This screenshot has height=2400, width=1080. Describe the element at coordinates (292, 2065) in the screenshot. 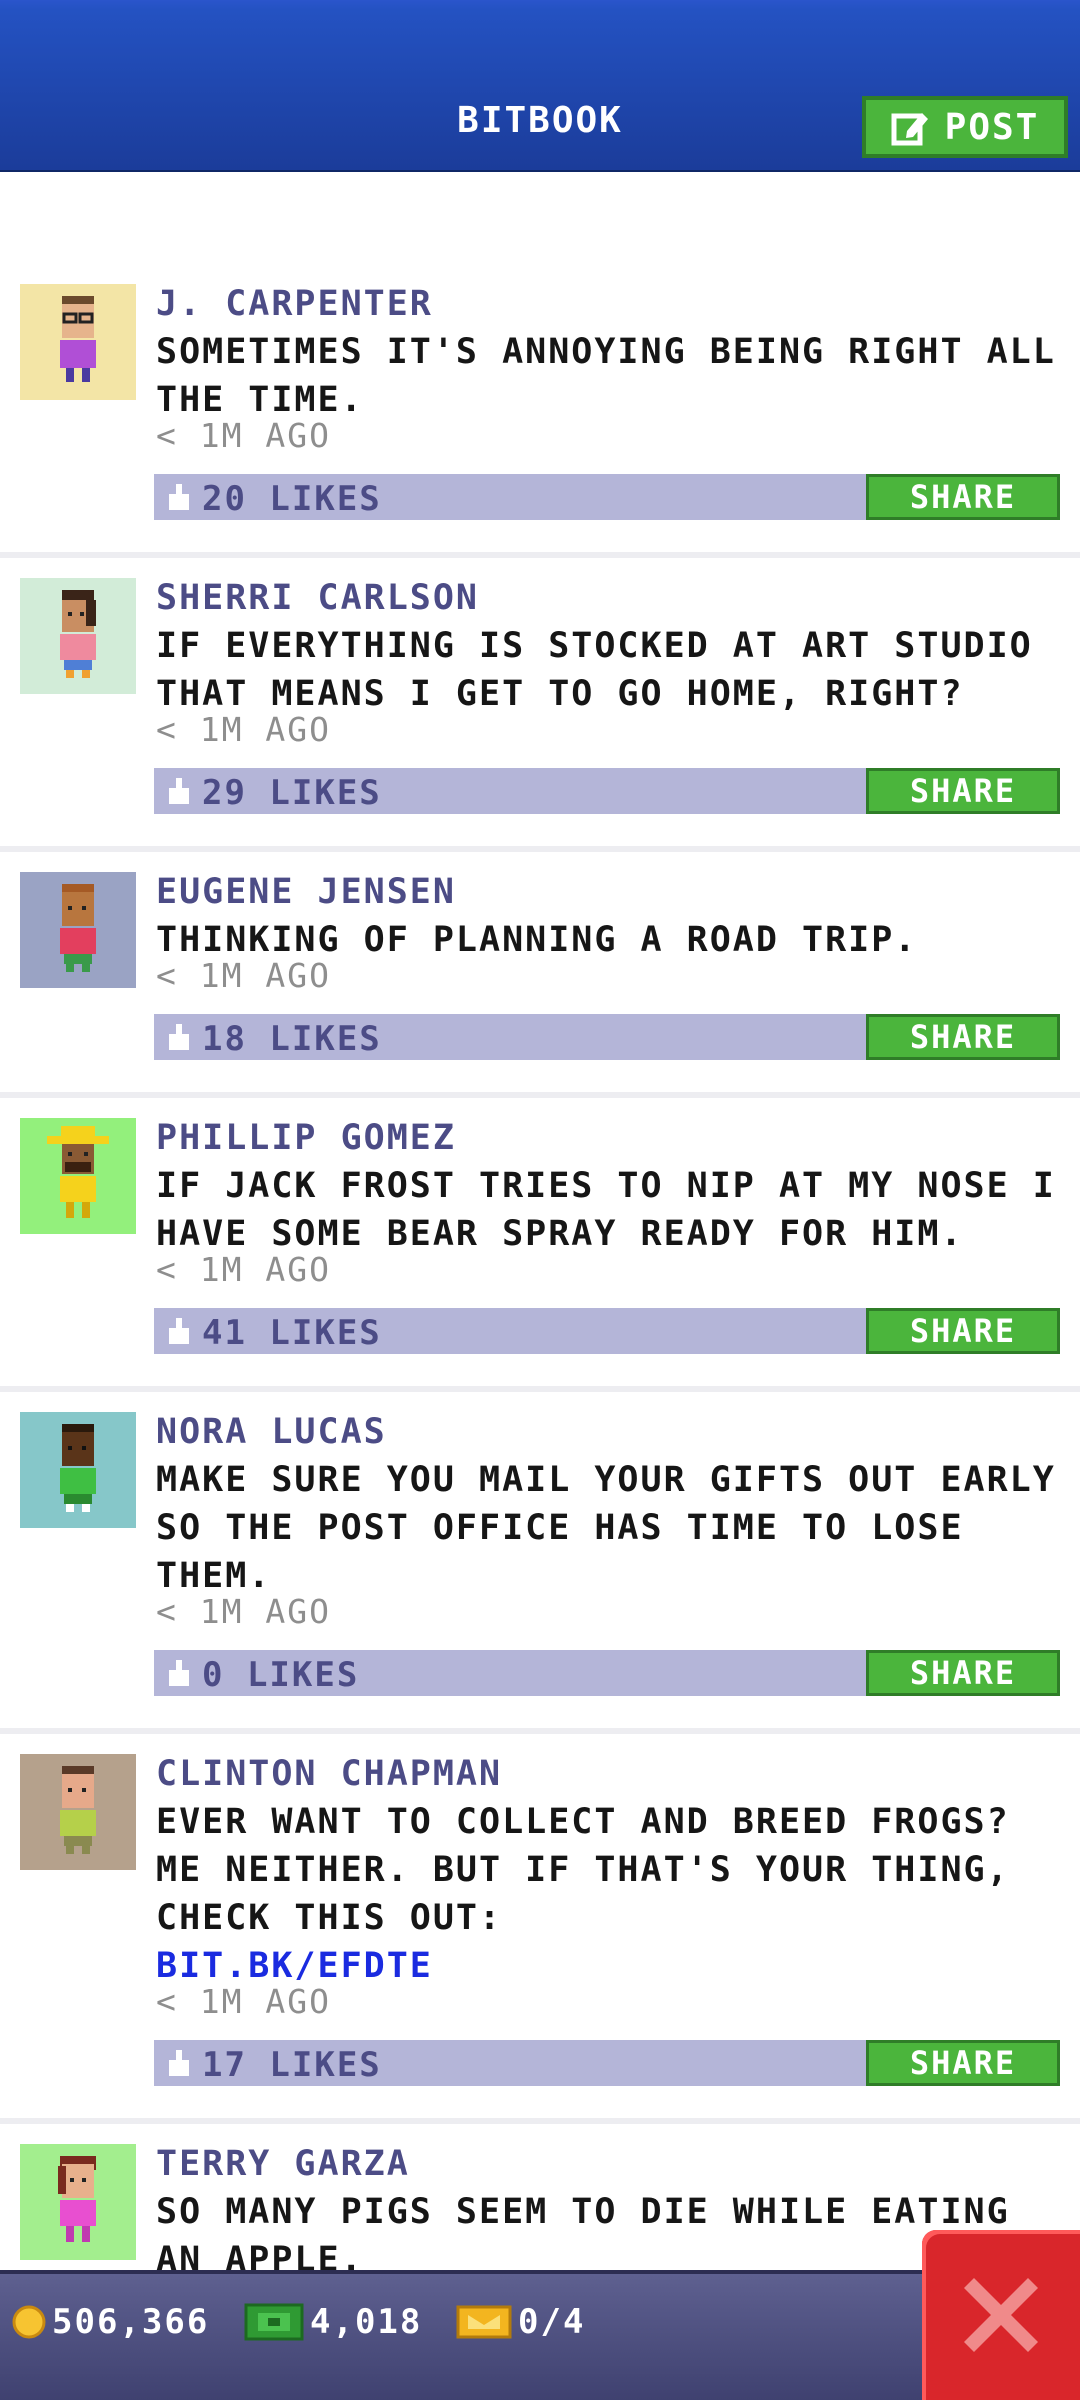

I see `likes-count: 17 LIKES` at that location.